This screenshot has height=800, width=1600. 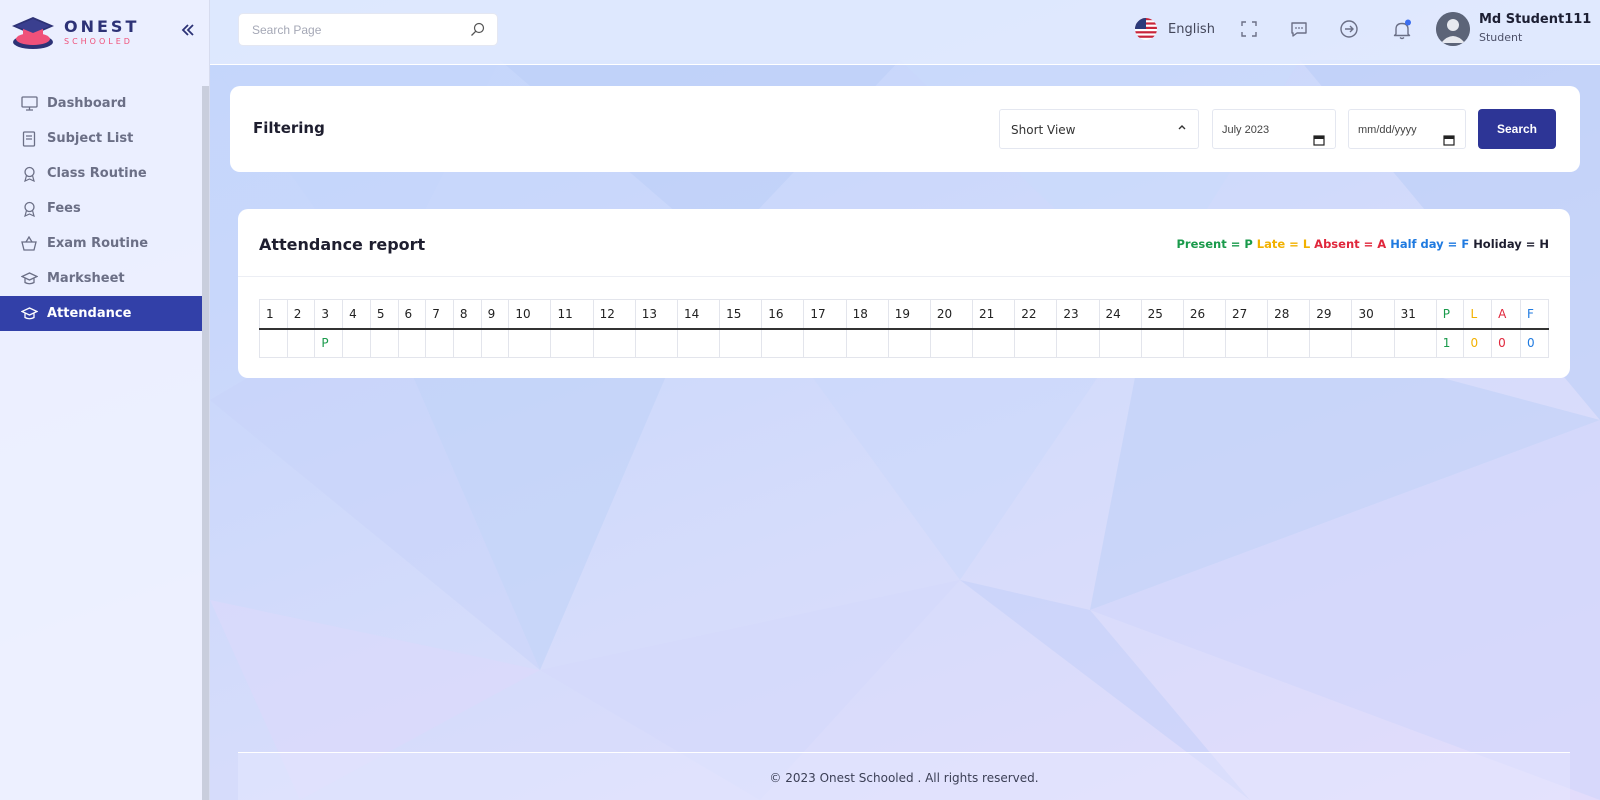 I want to click on bell-icon, so click(x=1402, y=30).